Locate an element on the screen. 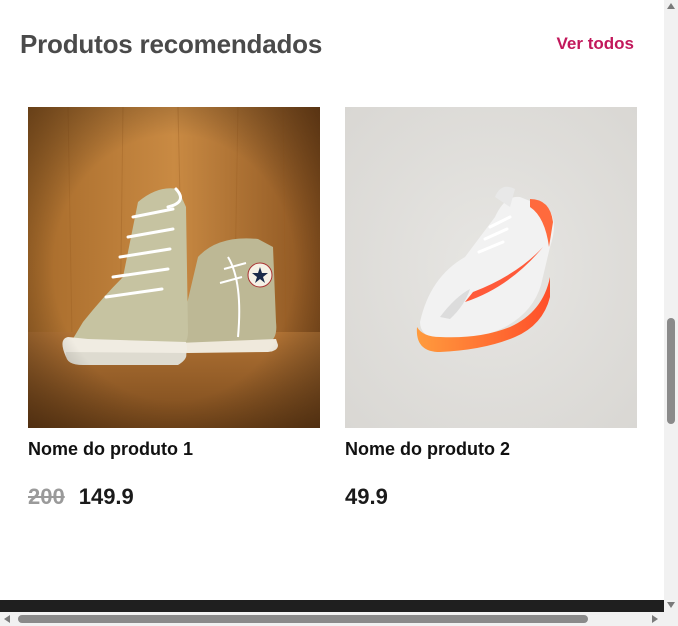  vertical-scrollbar is located at coordinates (671, 306).